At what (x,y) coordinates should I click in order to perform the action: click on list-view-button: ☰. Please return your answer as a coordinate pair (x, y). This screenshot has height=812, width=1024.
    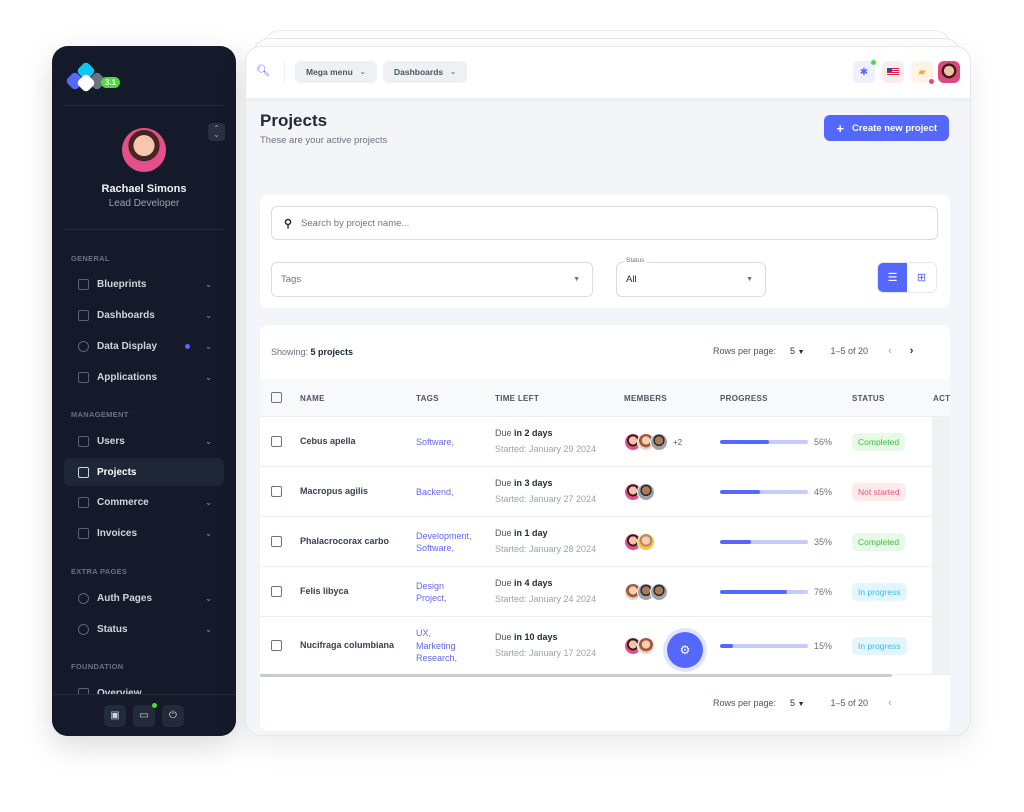
    Looking at the image, I should click on (892, 277).